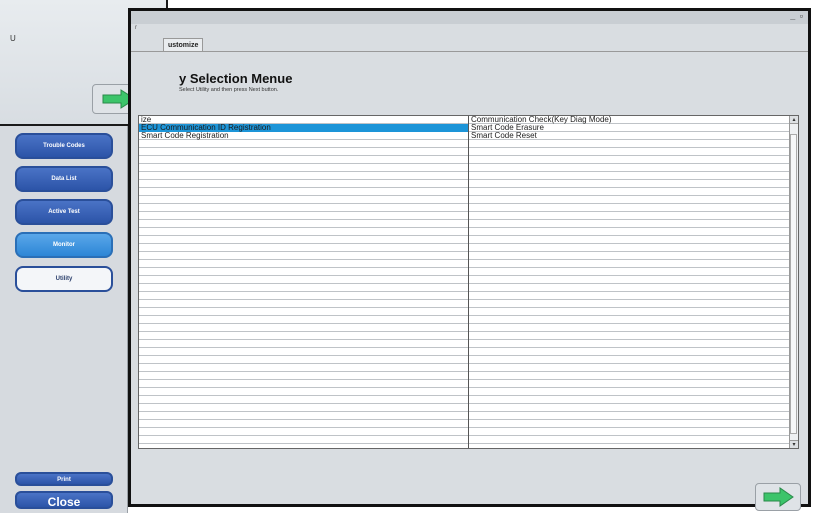 The height and width of the screenshot is (515, 817). I want to click on page-title: y Selection Menue, so click(236, 78).